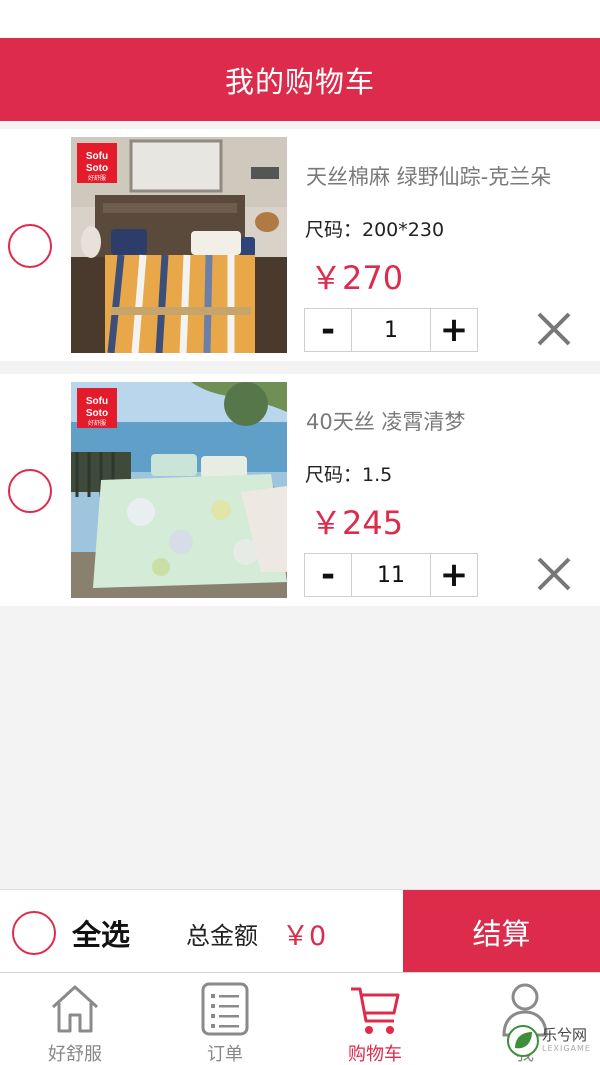 Image resolution: width=600 pixels, height=1065 pixels. What do you see at coordinates (523, 1041) in the screenshot?
I see `leaf-logo-icon` at bounding box center [523, 1041].